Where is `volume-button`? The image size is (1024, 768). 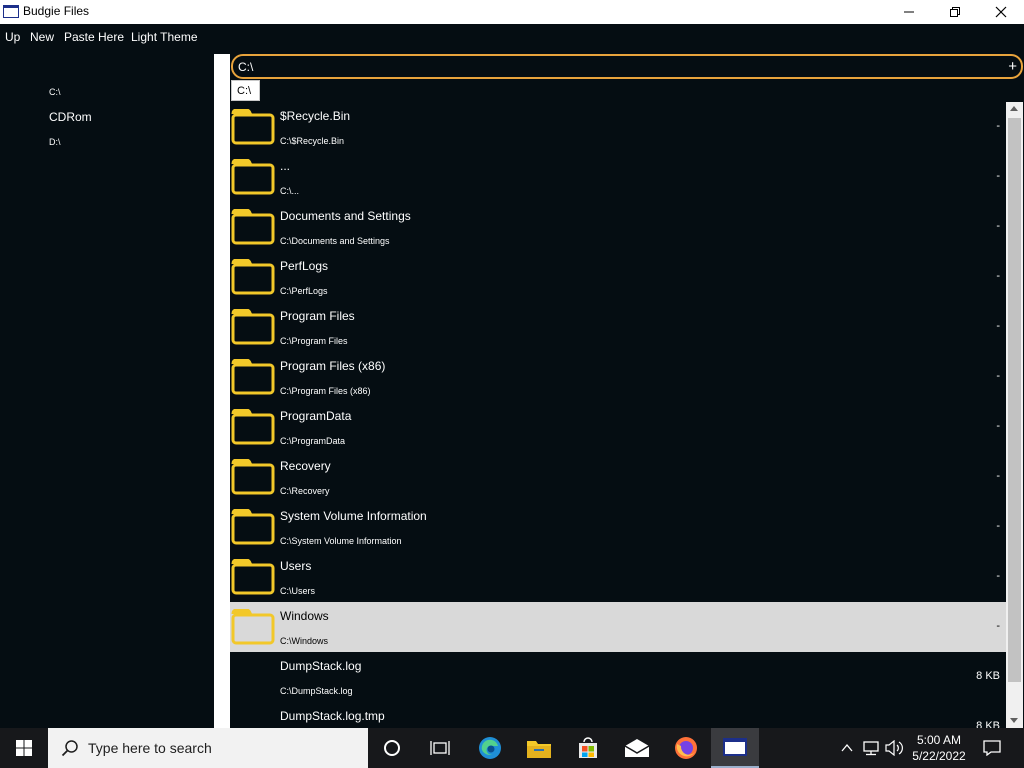
volume-button is located at coordinates (894, 748).